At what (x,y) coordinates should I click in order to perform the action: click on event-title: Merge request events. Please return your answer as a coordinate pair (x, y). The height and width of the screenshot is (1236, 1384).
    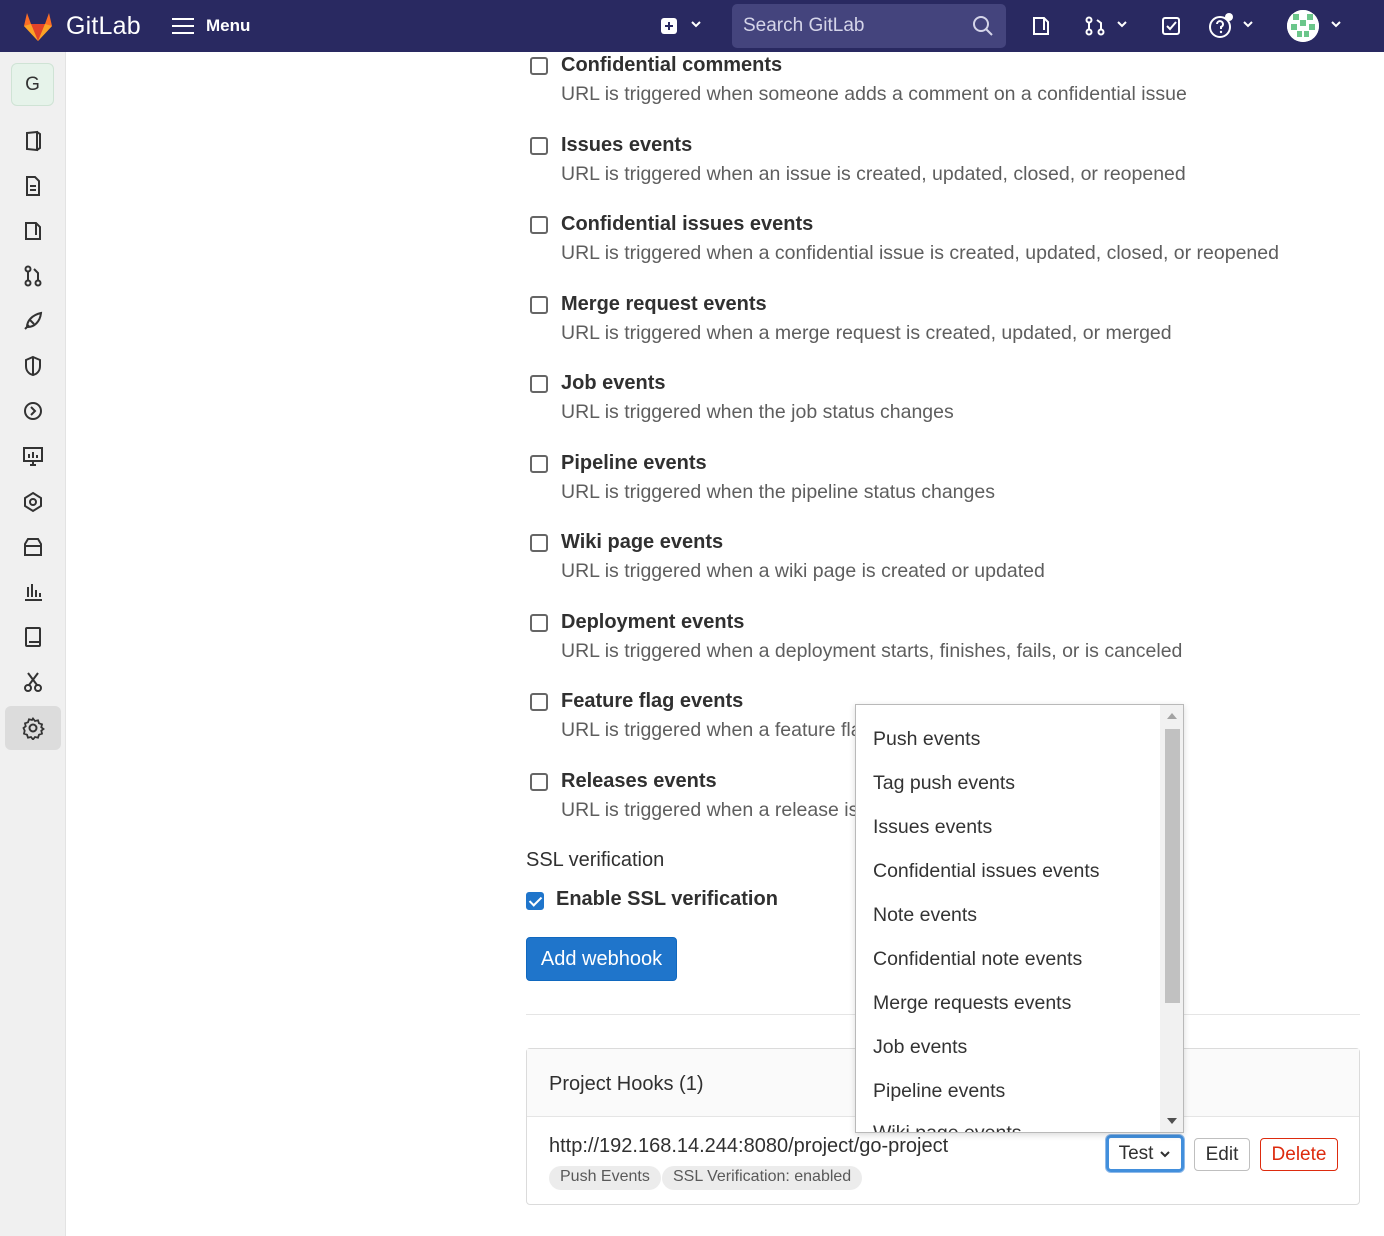
    Looking at the image, I should click on (664, 304).